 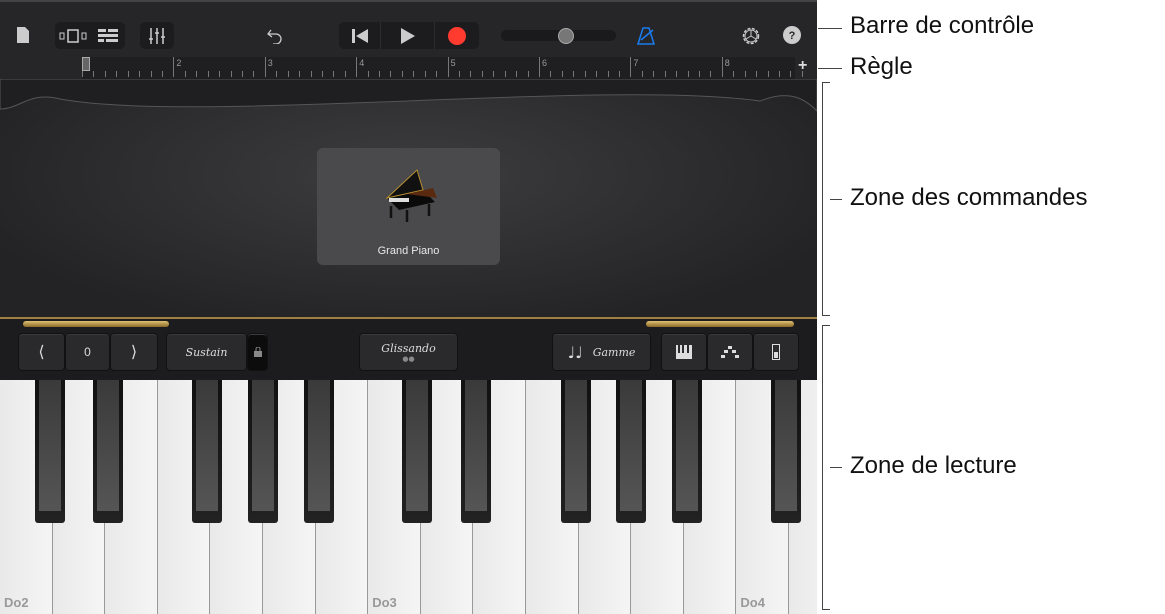 I want to click on view-toggle-icon, so click(x=72, y=35).